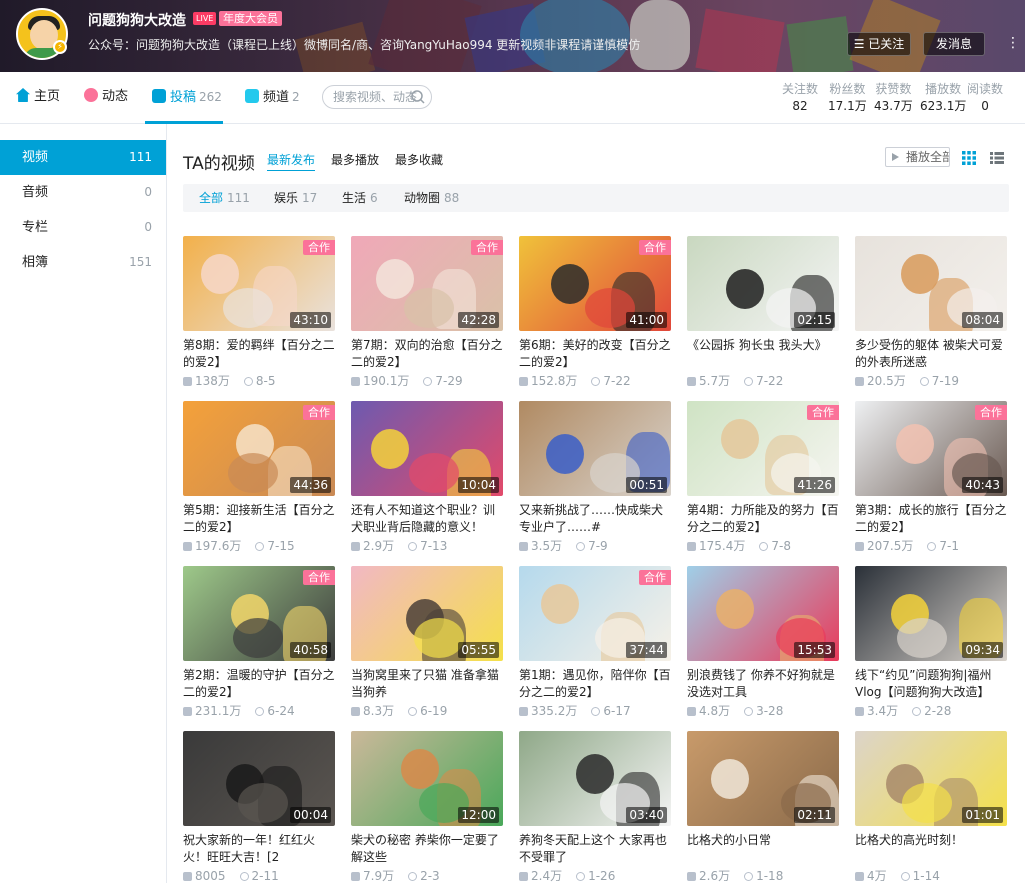 The width and height of the screenshot is (1025, 883). Describe the element at coordinates (997, 158) in the screenshot. I see `list-view-icon` at that location.